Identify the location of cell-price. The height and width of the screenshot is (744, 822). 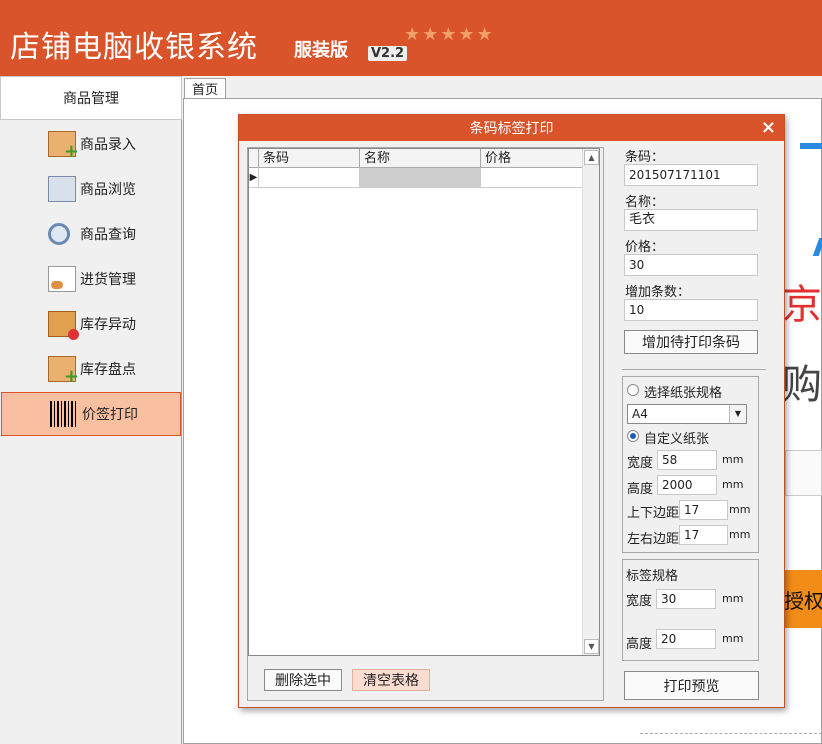
(532, 178).